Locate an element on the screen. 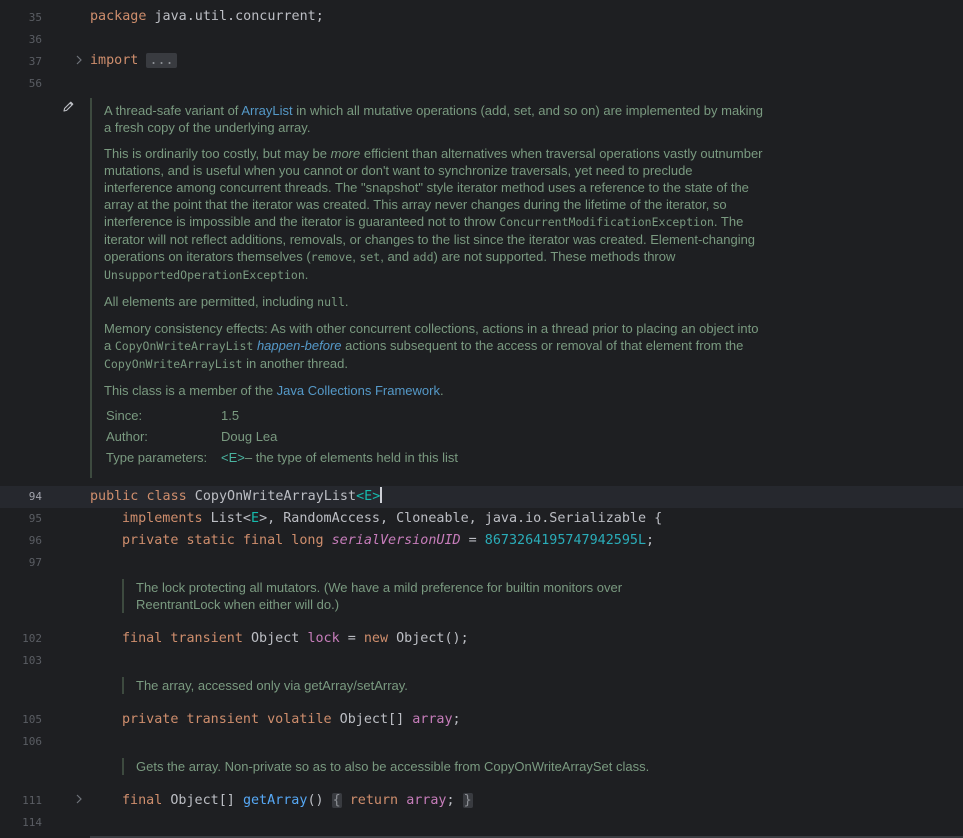 The height and width of the screenshot is (838, 963). line-number: 37 is located at coordinates (35, 61).